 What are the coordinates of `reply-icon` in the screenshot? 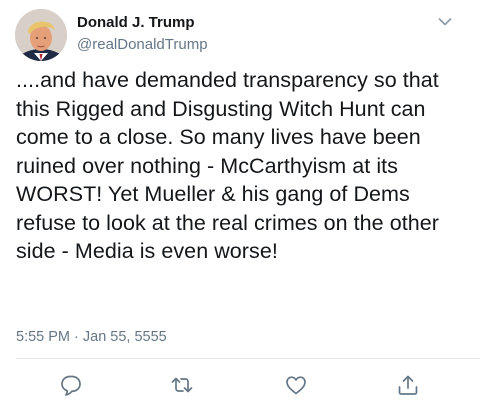 It's located at (71, 385).